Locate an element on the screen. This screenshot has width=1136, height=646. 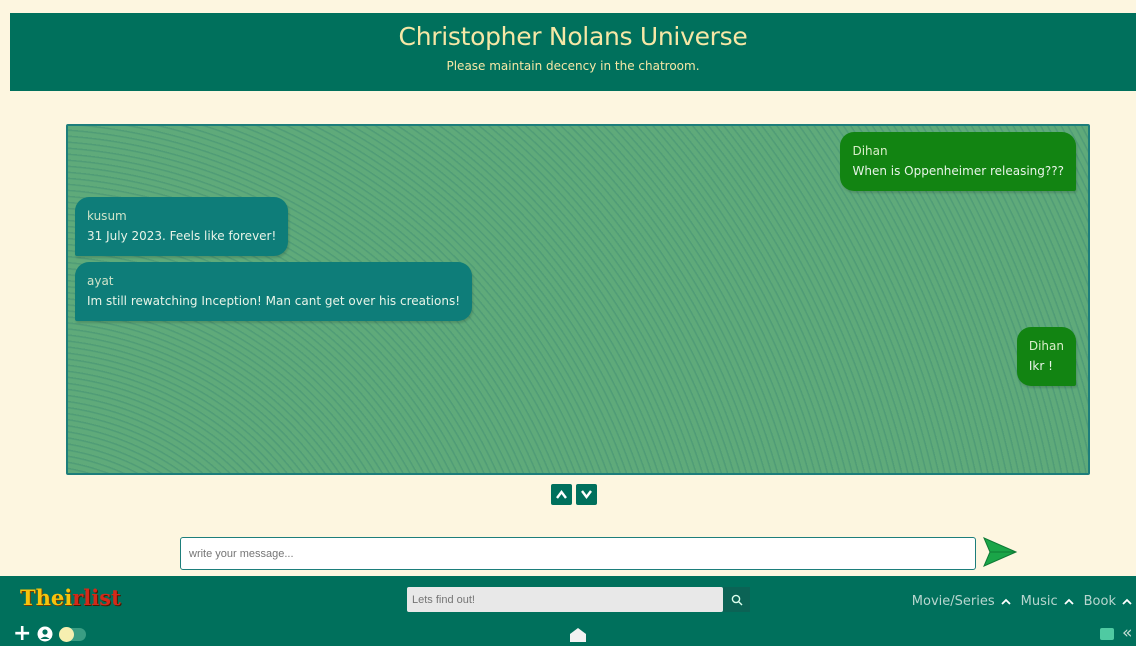
scroll-down-button is located at coordinates (586, 494).